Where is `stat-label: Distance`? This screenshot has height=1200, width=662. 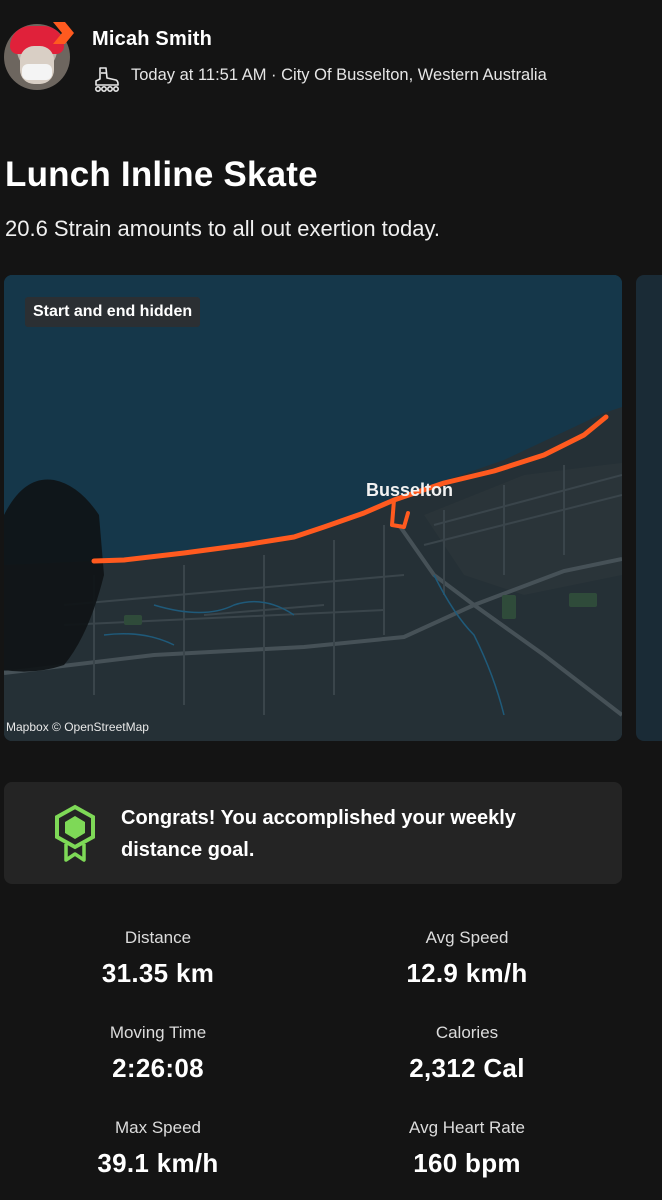 stat-label: Distance is located at coordinates (158, 937).